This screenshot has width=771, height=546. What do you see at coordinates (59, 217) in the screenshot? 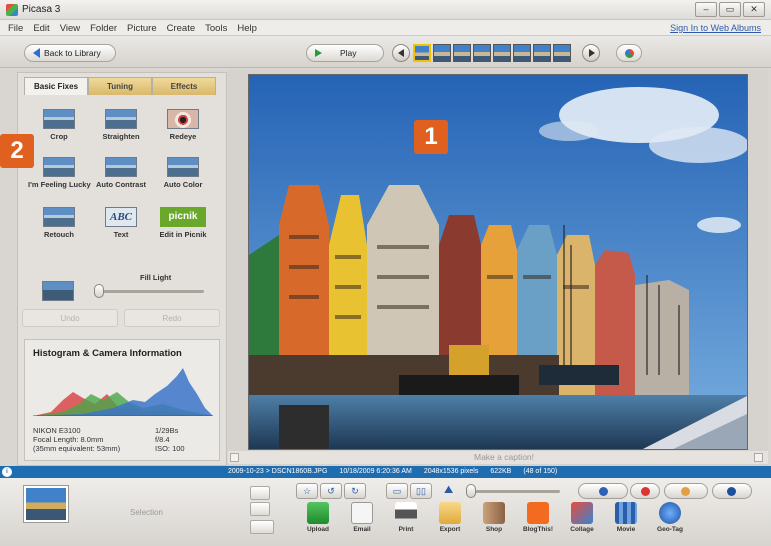
I see `retouch-icon` at bounding box center [59, 217].